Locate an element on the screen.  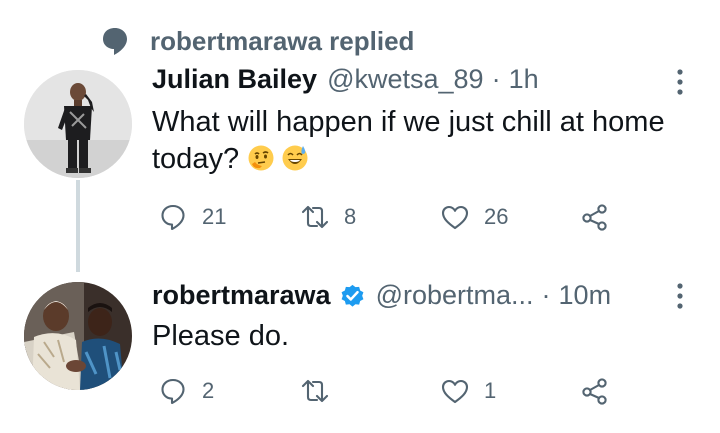
like-button: 1 is located at coordinates (468, 391).